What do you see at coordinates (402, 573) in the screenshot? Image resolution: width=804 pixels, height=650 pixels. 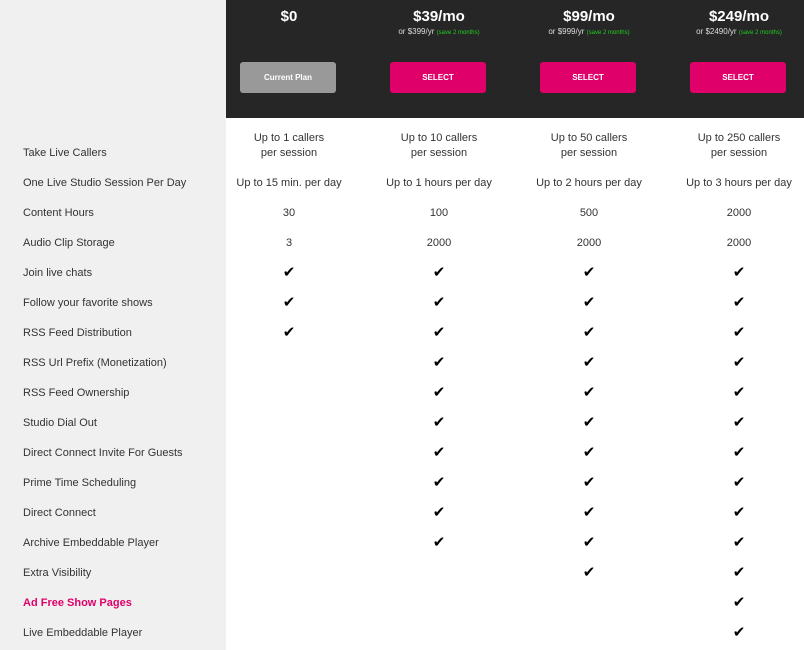 I see `feature-row: Extra Visibility ✔ ✔` at bounding box center [402, 573].